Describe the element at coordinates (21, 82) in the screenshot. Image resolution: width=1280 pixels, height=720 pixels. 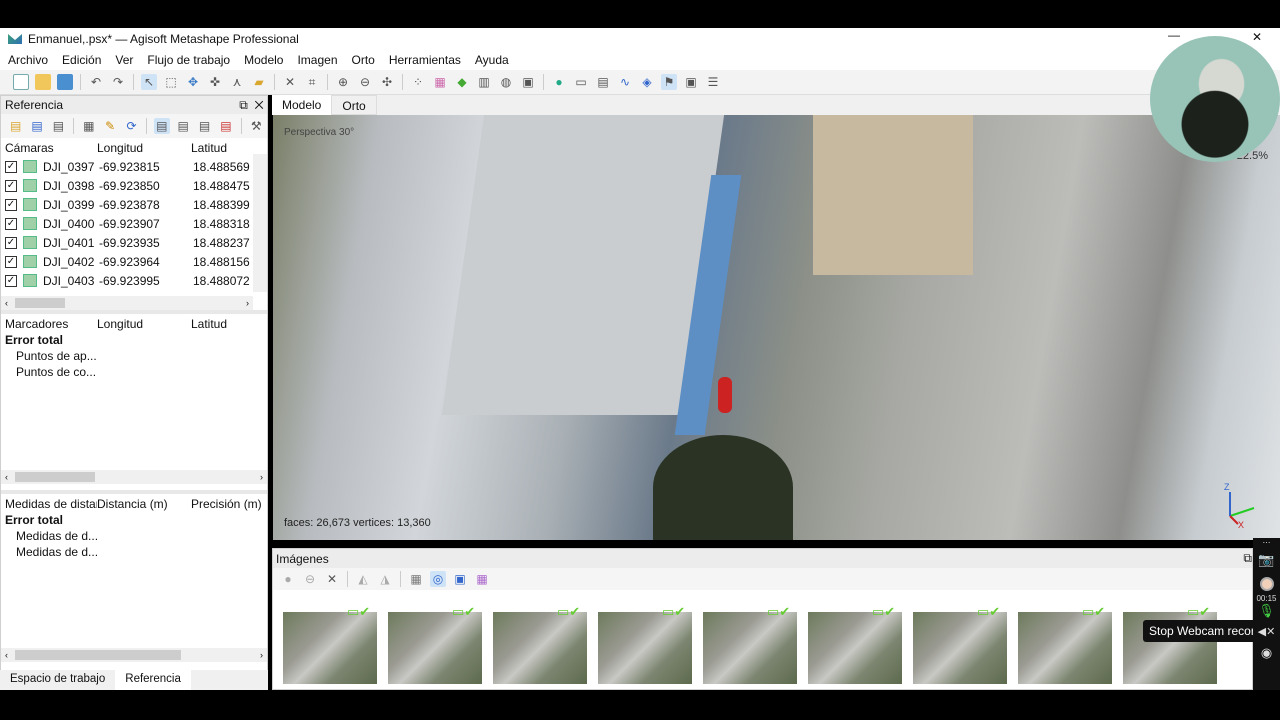
I see `new-icon` at that location.